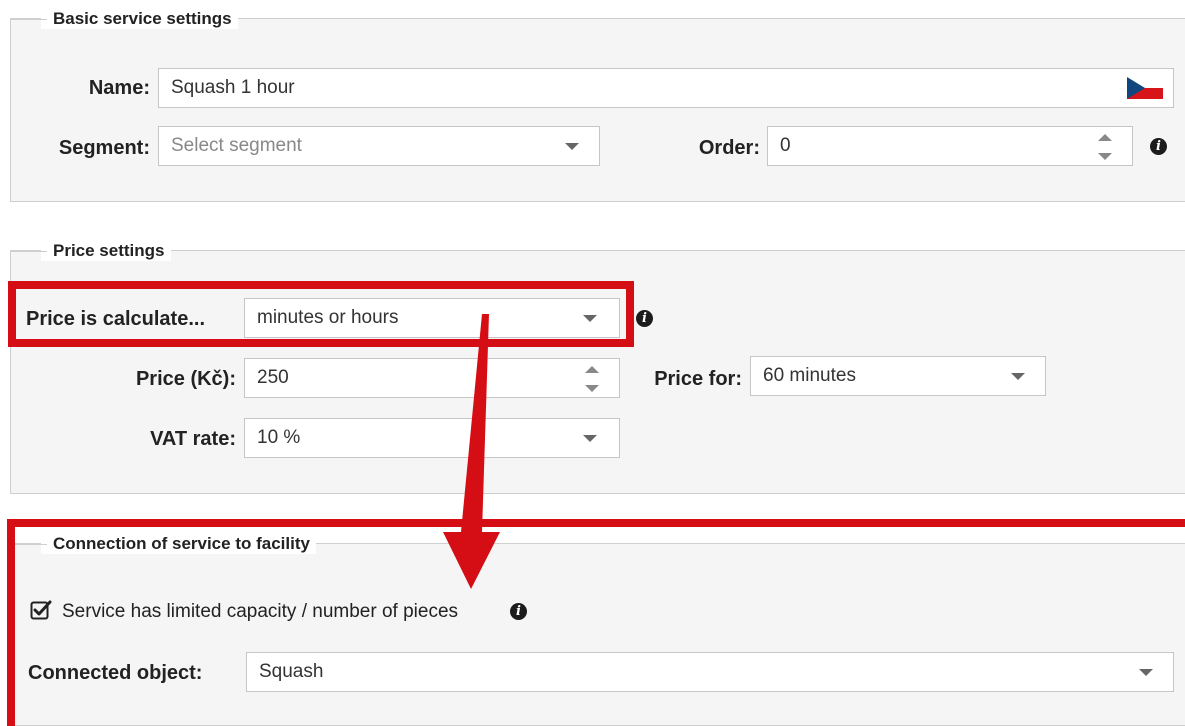 This screenshot has width=1185, height=726. I want to click on order-label: Order:, so click(729, 148).